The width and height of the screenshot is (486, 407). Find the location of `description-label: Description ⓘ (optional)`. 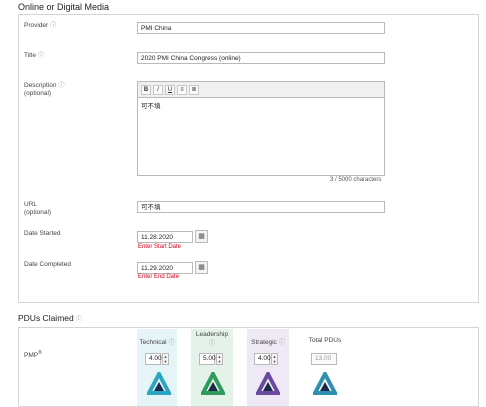

description-label: Description ⓘ (optional) is located at coordinates (44, 90).